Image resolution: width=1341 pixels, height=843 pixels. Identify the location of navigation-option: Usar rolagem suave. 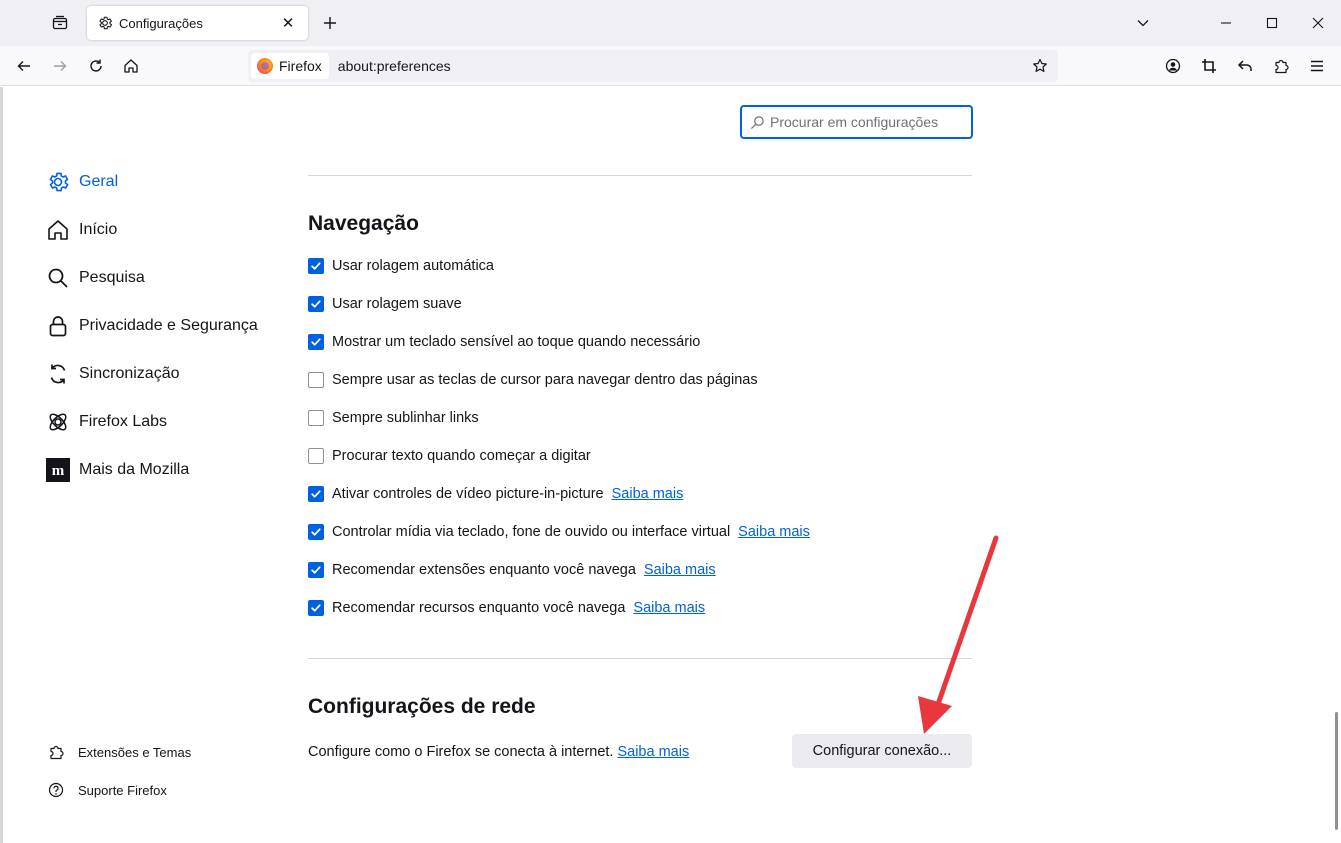
(385, 304).